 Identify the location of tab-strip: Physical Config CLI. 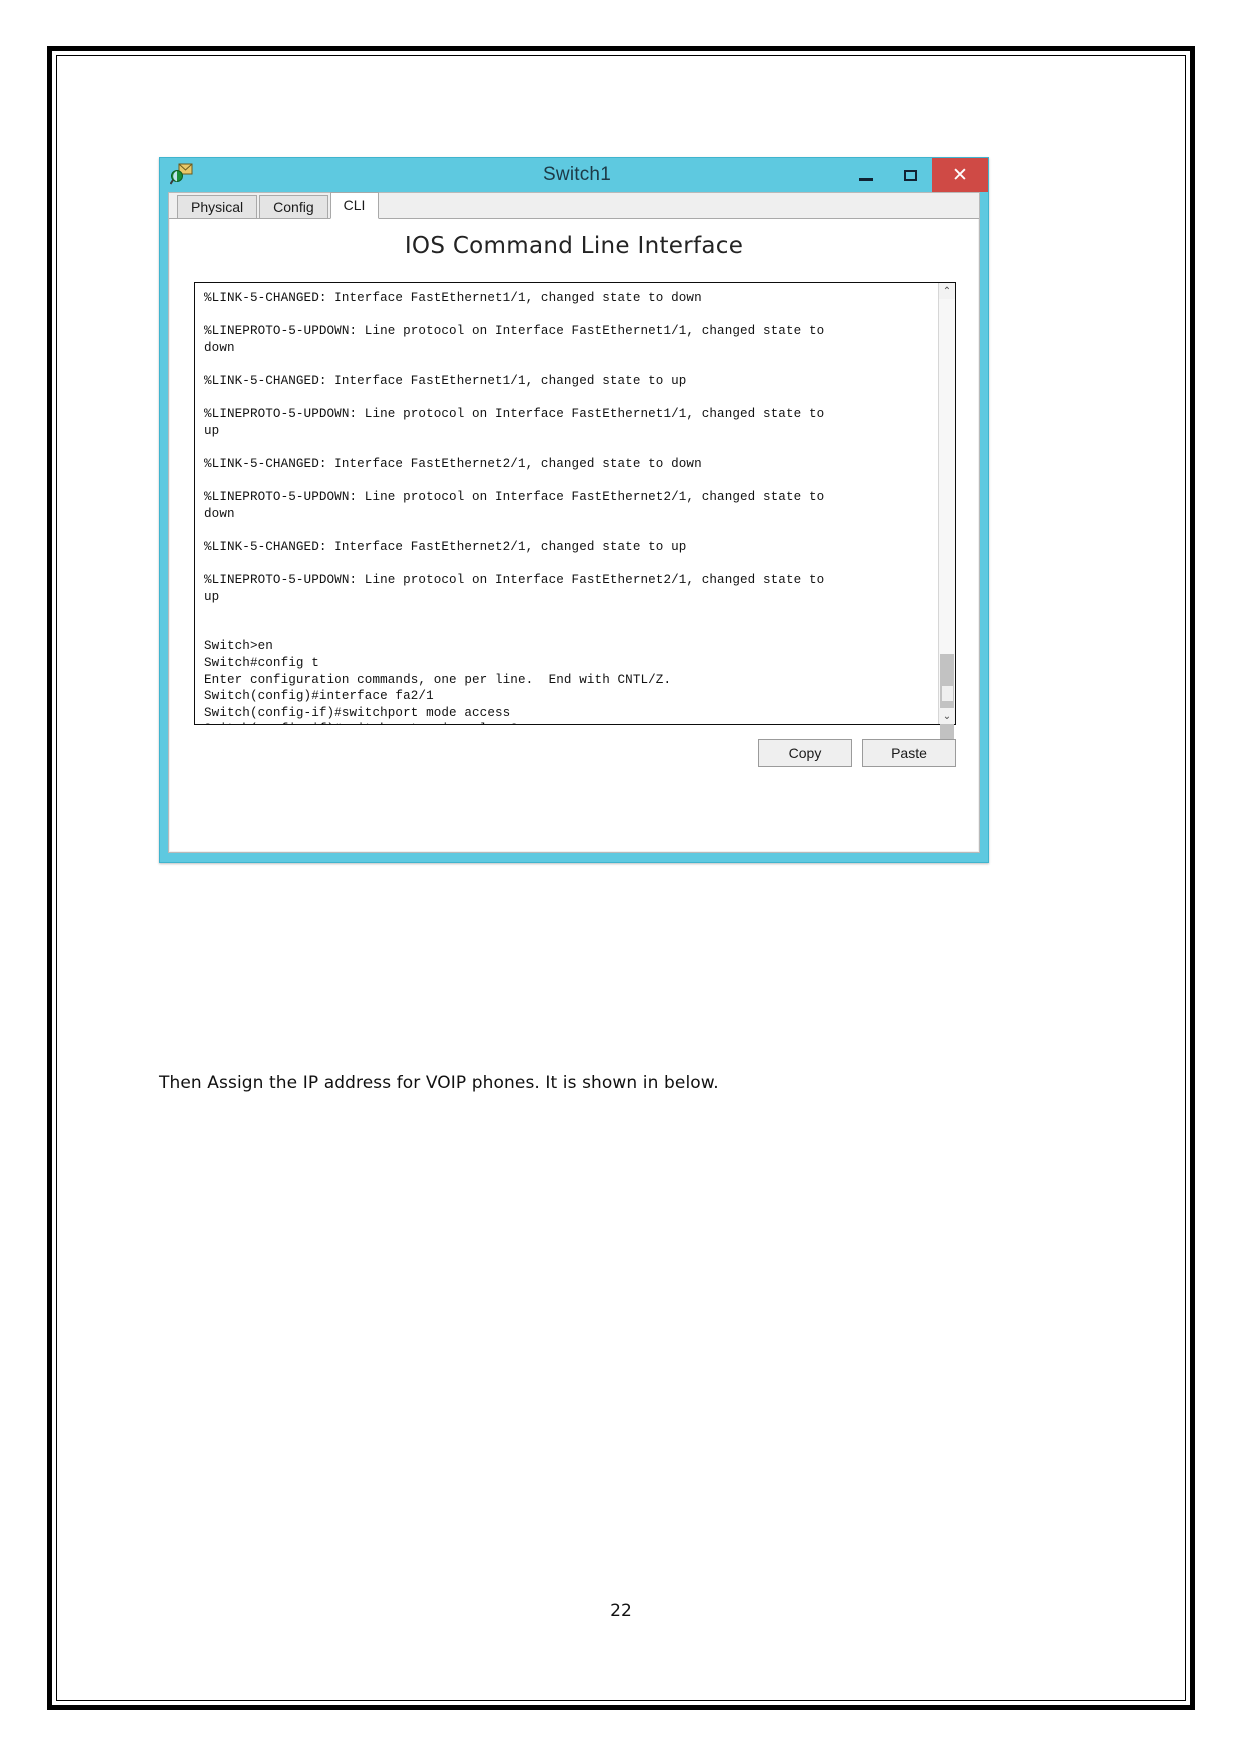
(574, 205).